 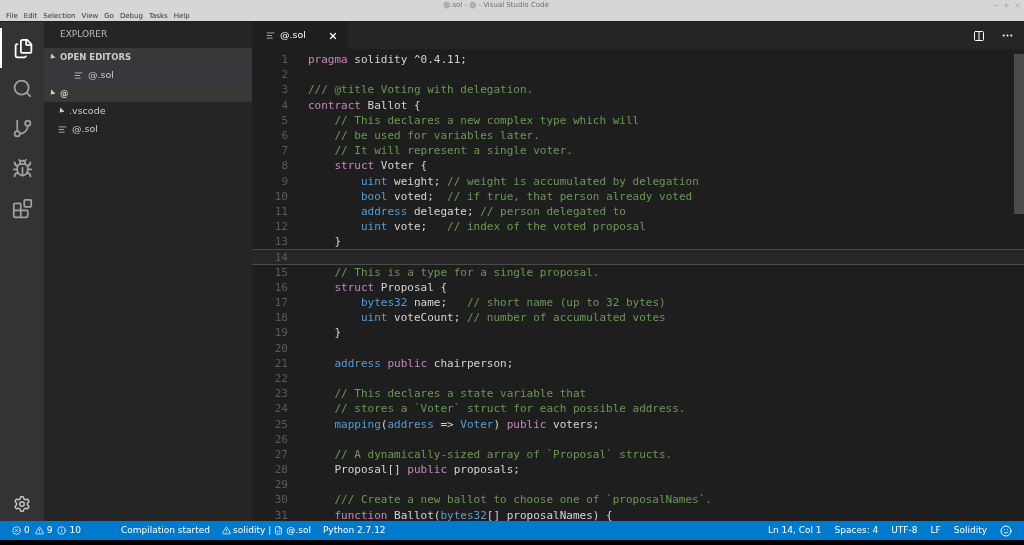 What do you see at coordinates (75, 530) in the screenshot?
I see `info-count: 10` at bounding box center [75, 530].